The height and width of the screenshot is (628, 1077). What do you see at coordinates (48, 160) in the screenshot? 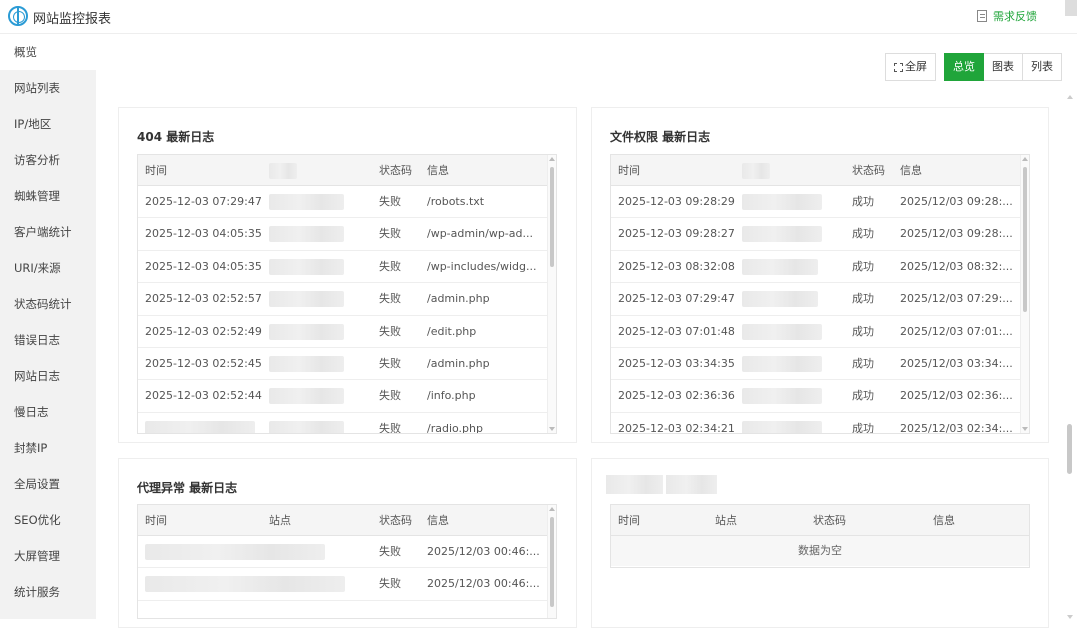
I see `sidebar-item-visitor-analysis: 访客分析` at bounding box center [48, 160].